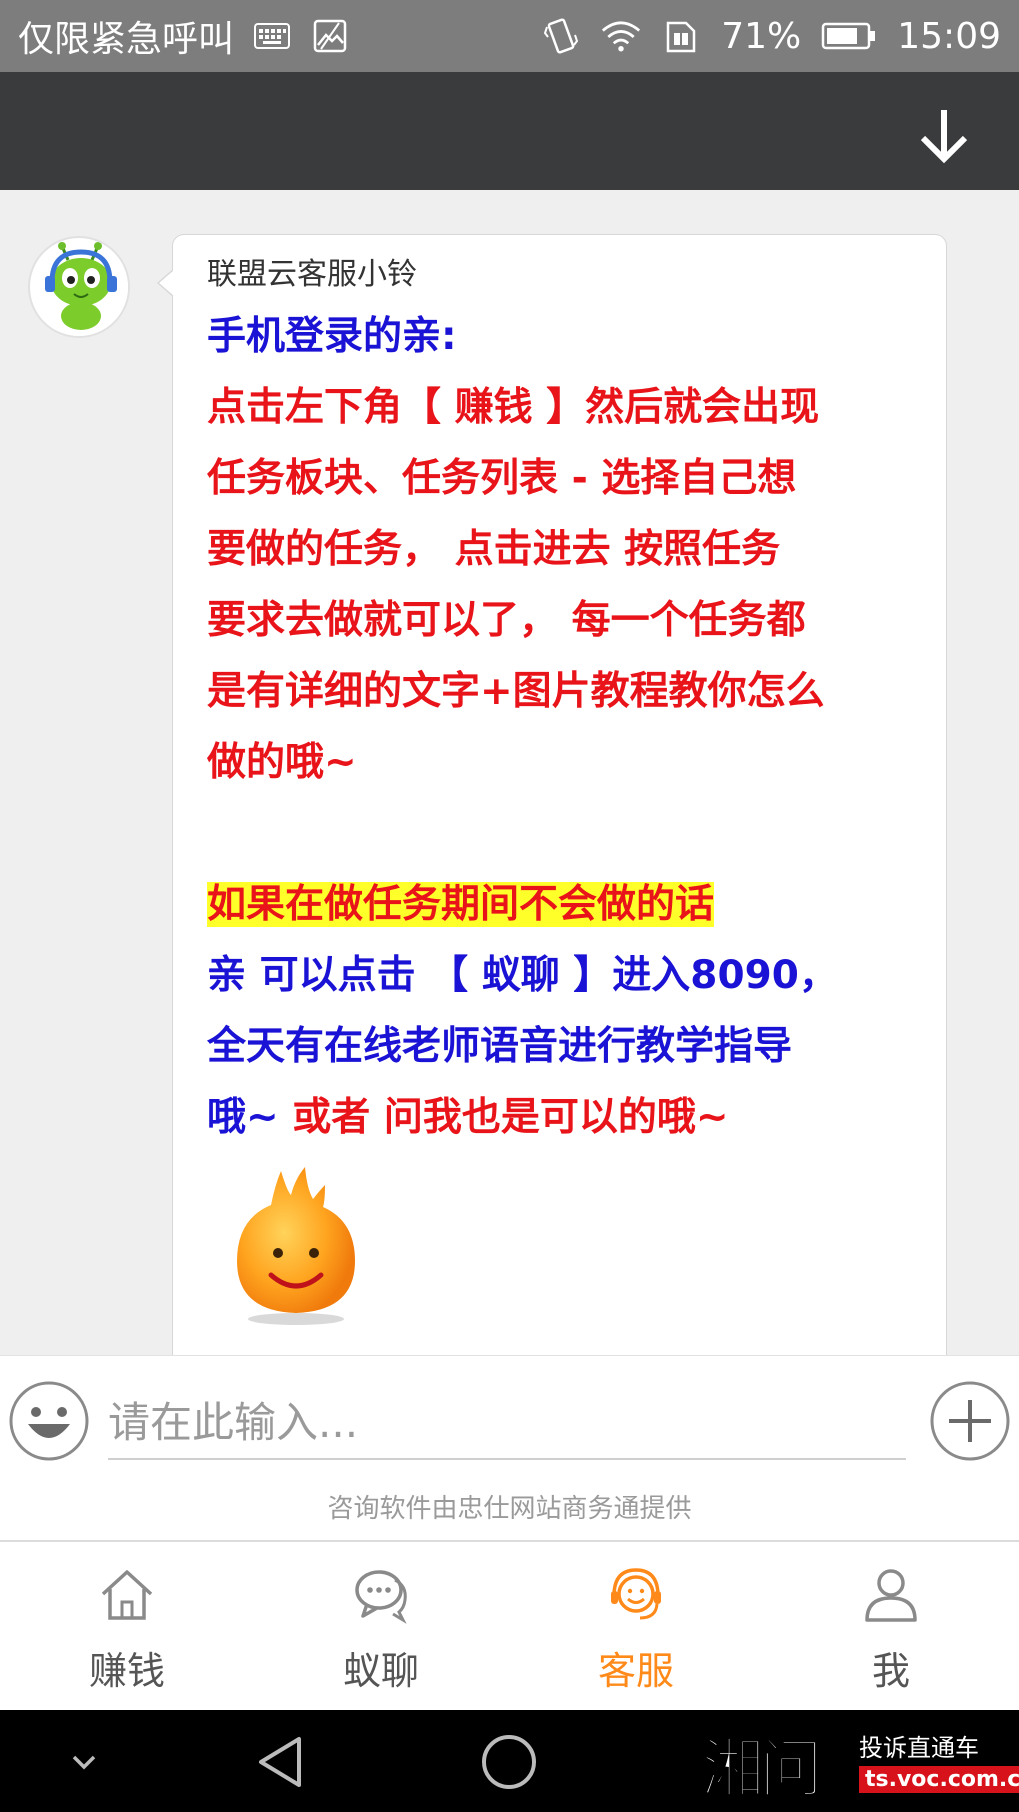 This screenshot has width=1019, height=1812. Describe the element at coordinates (509, 131) in the screenshot. I see `app-header` at that location.